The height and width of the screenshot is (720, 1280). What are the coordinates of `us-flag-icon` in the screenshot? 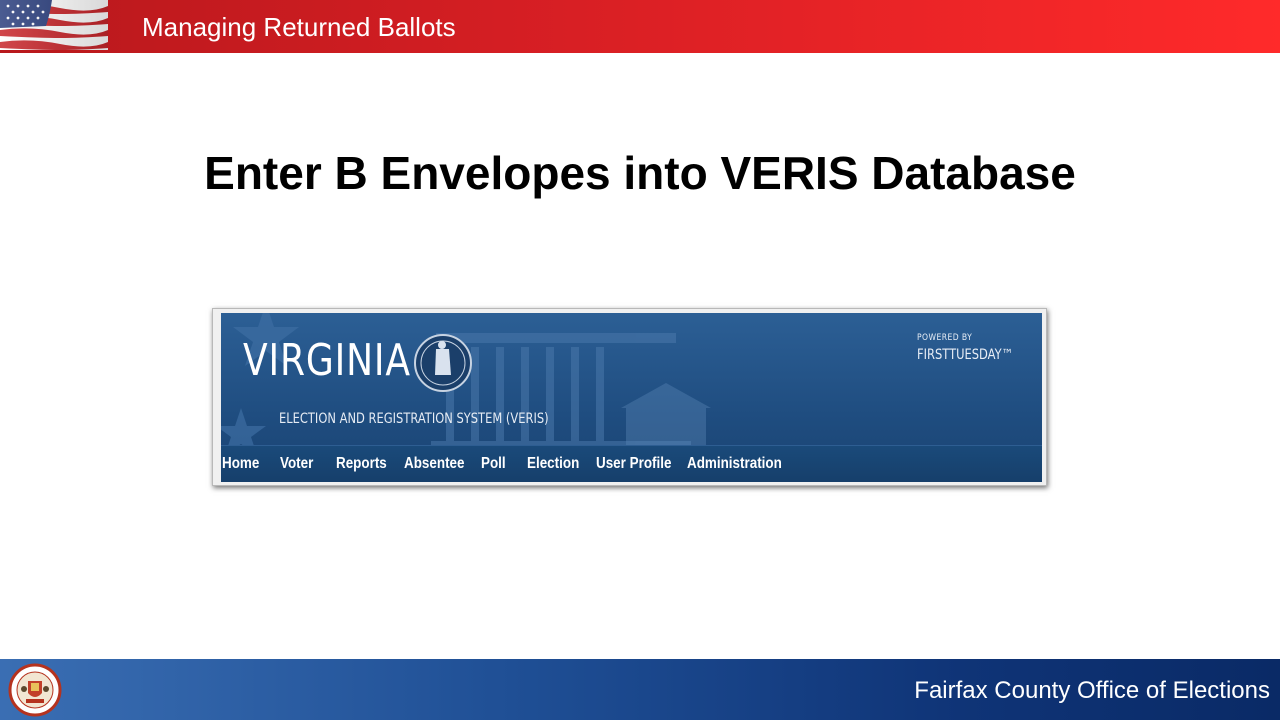 It's located at (54, 25).